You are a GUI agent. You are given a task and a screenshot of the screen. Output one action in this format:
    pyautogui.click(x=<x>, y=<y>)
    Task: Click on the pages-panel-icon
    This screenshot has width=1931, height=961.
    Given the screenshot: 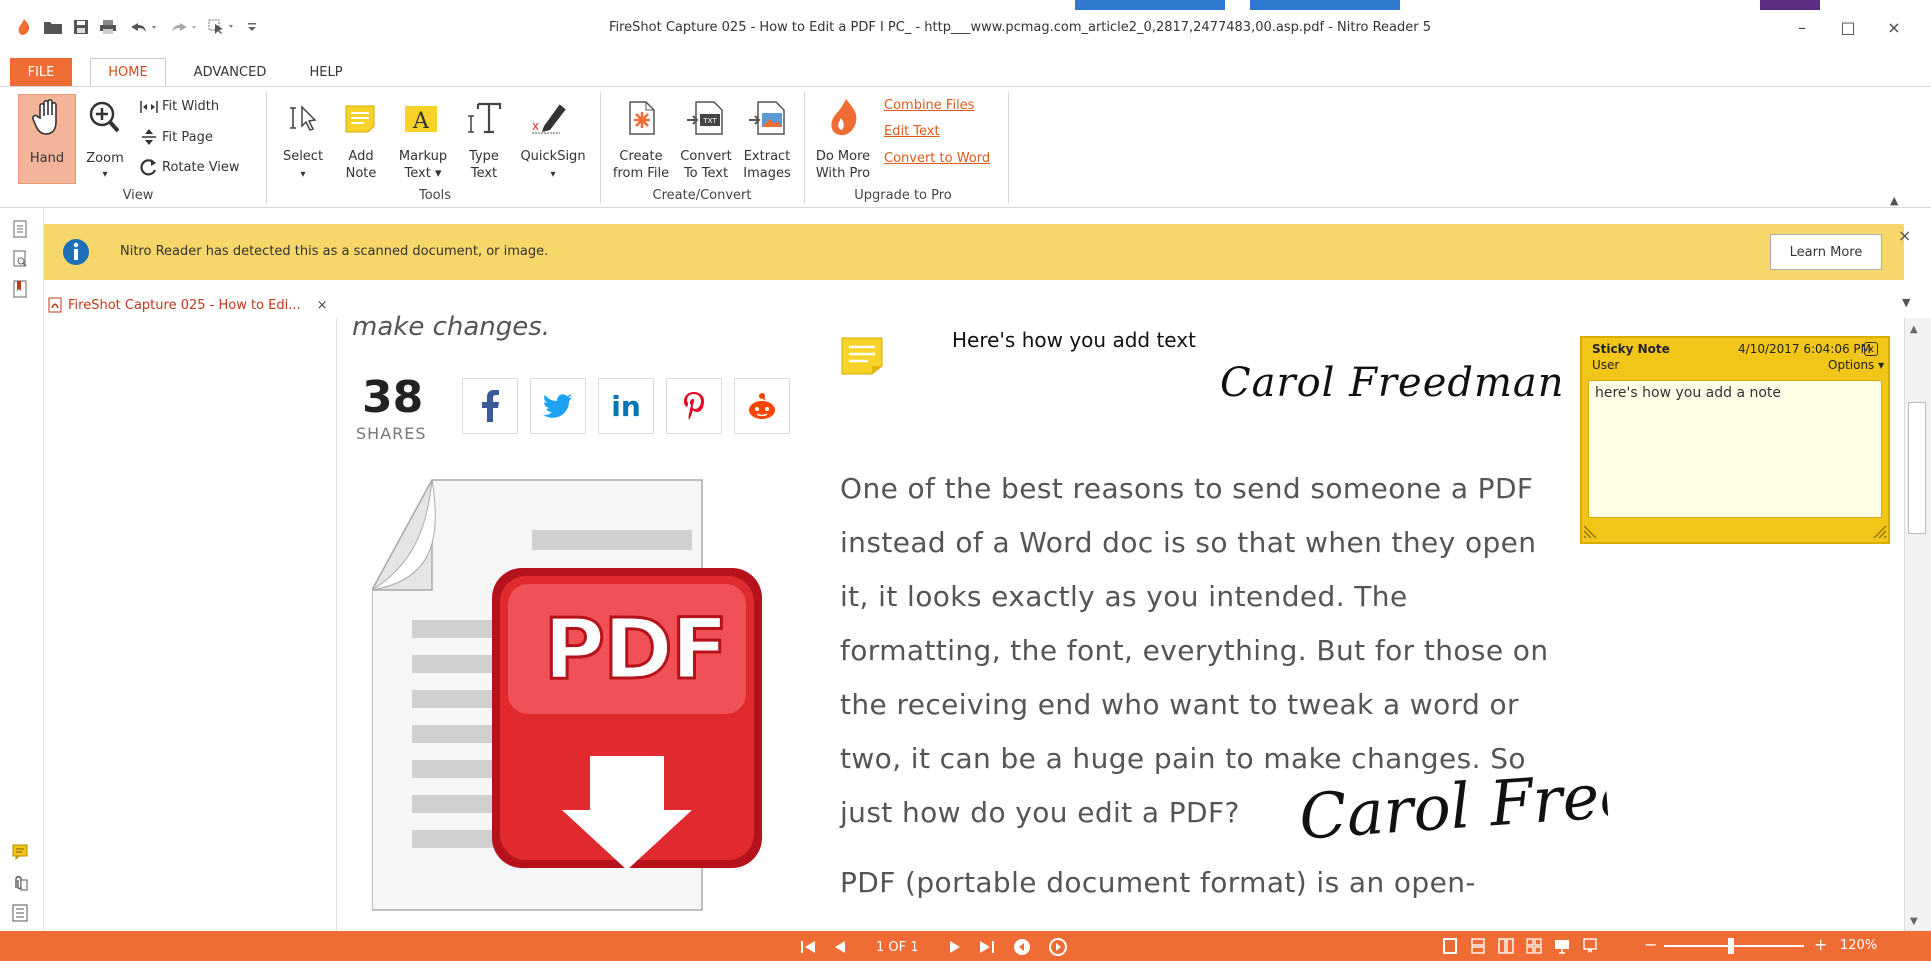 What is the action you would take?
    pyautogui.click(x=21, y=229)
    